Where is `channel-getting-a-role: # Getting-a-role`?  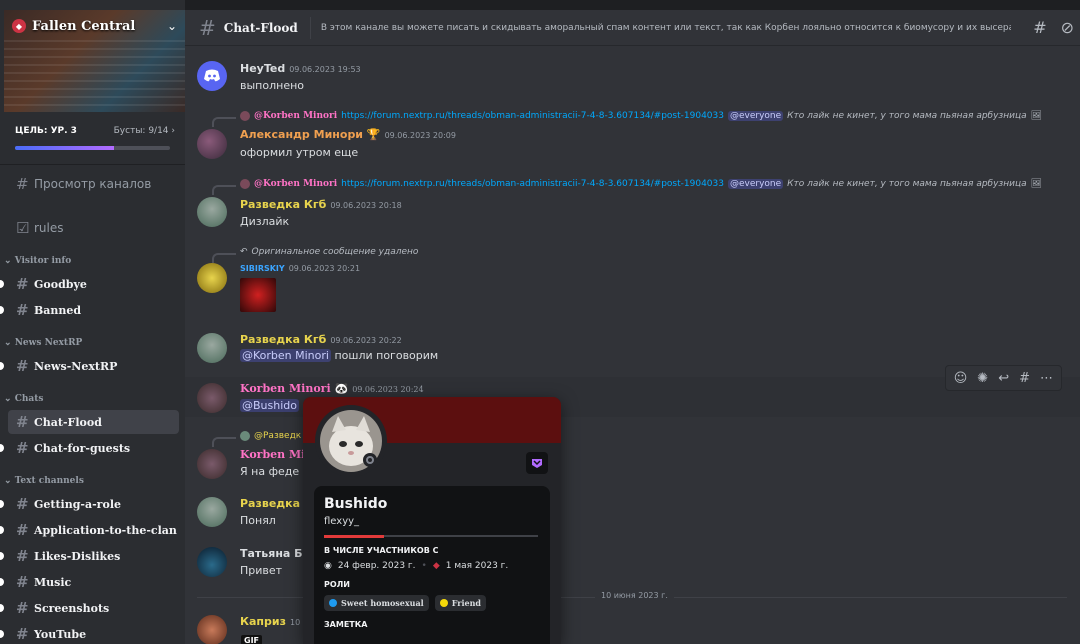
channel-getting-a-role: # Getting-a-role is located at coordinates (89, 504).